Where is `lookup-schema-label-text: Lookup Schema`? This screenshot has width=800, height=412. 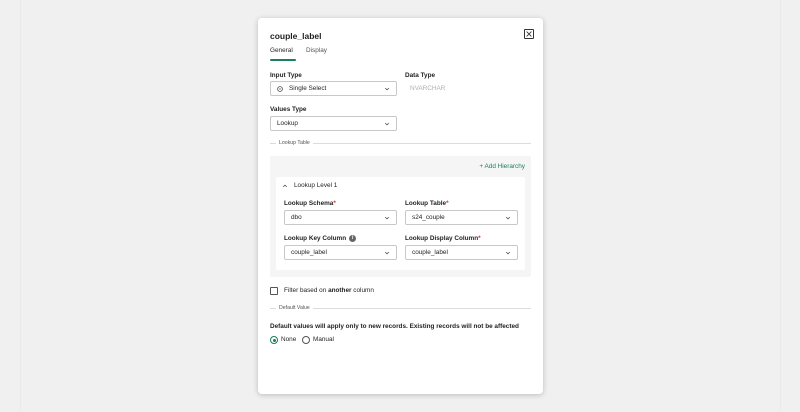 lookup-schema-label-text: Lookup Schema is located at coordinates (309, 203).